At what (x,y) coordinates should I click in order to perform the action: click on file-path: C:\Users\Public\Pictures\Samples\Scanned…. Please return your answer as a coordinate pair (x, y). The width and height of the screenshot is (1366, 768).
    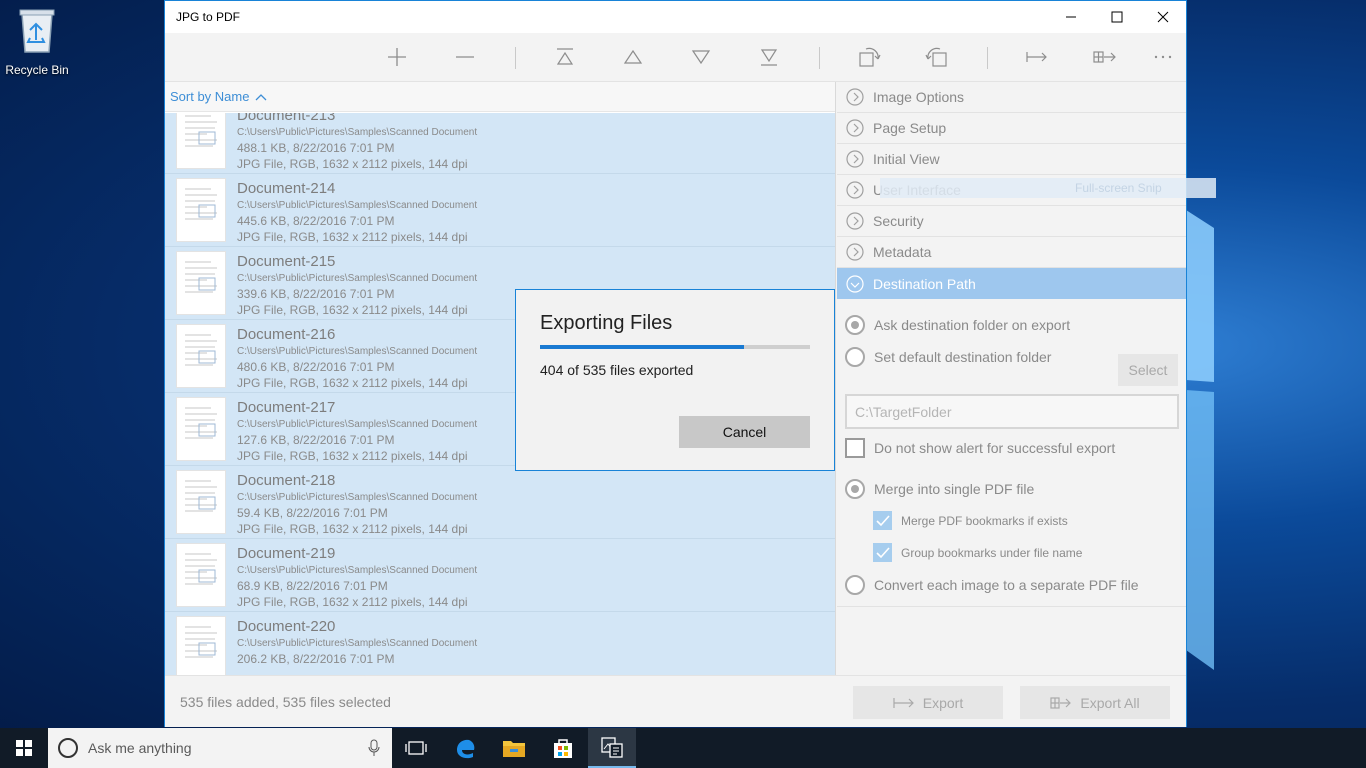
    Looking at the image, I should click on (357, 643).